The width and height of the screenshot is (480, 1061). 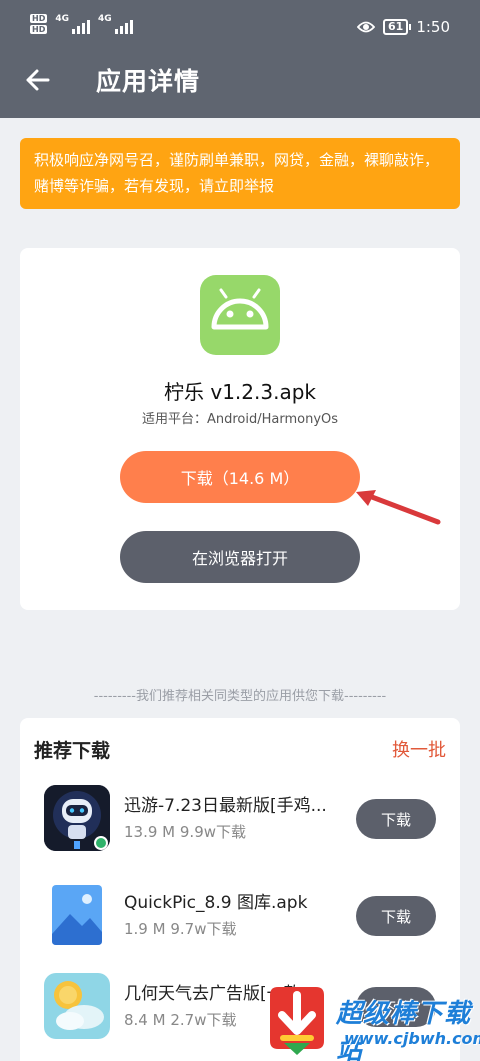 I want to click on app-header: HD HD 4G 4G 61 1:50 应用详情, so click(x=240, y=59).